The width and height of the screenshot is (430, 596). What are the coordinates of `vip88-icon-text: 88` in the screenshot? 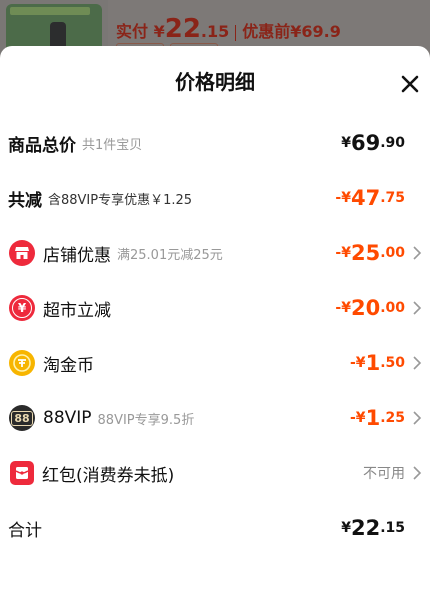 It's located at (22, 418).